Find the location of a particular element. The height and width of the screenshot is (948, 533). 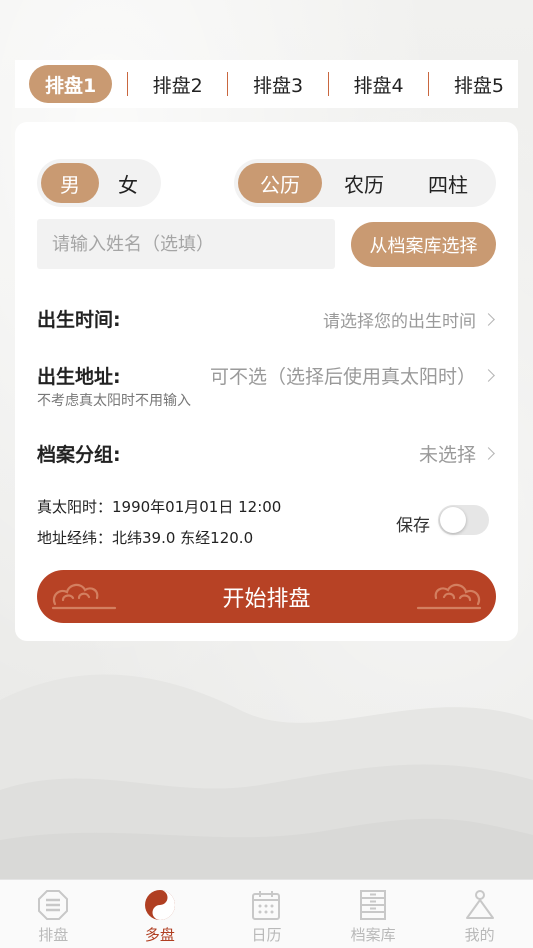

calendar-solar-option: 公历 is located at coordinates (280, 183).